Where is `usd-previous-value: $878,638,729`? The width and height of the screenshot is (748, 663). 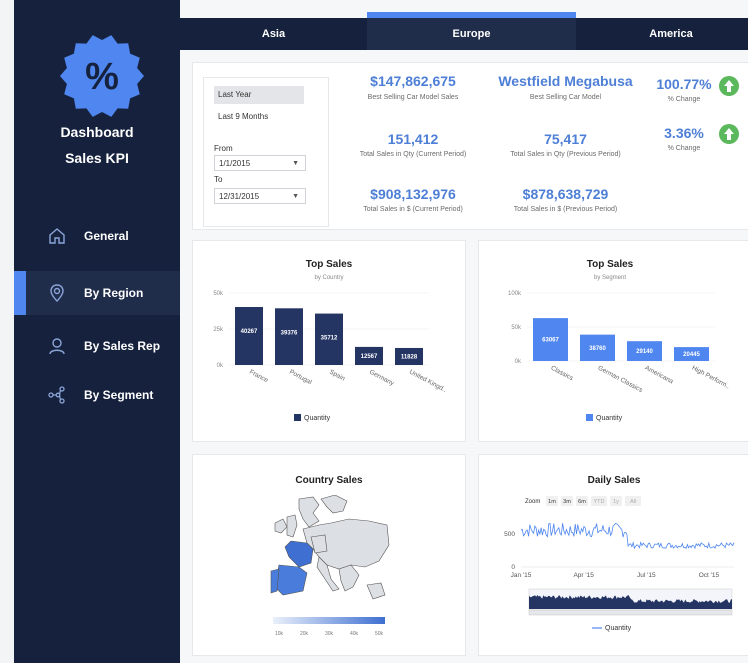 usd-previous-value: $878,638,729 is located at coordinates (565, 194).